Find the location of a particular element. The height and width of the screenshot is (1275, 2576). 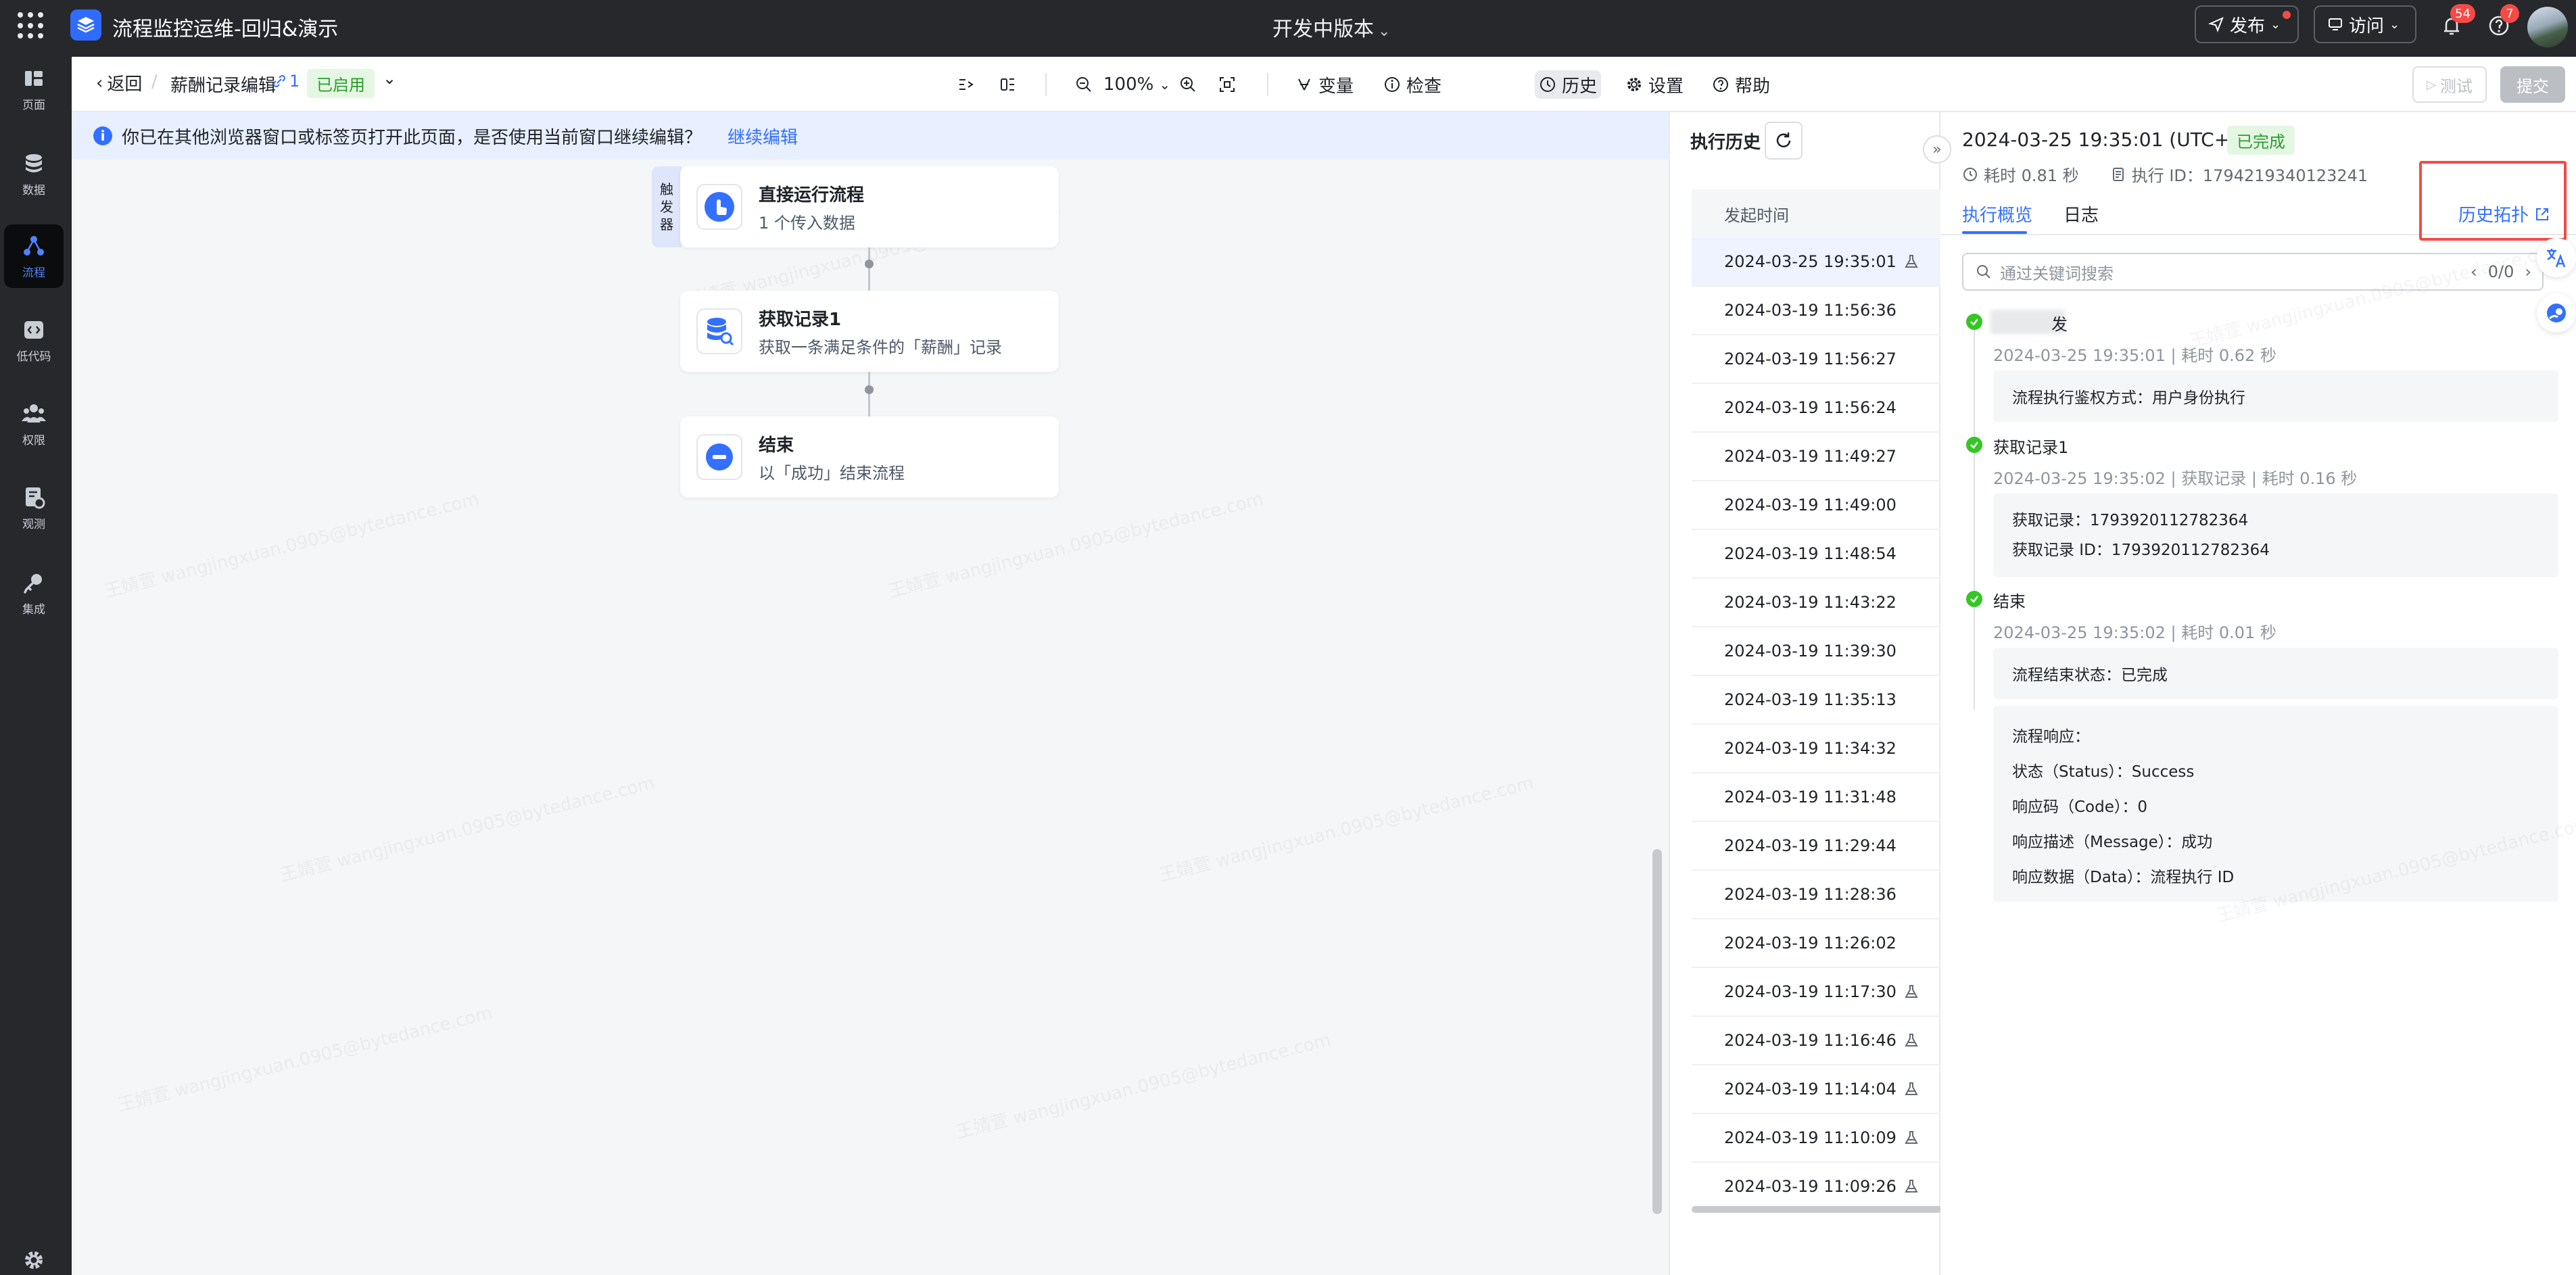

history-button: 历史 is located at coordinates (1568, 84).